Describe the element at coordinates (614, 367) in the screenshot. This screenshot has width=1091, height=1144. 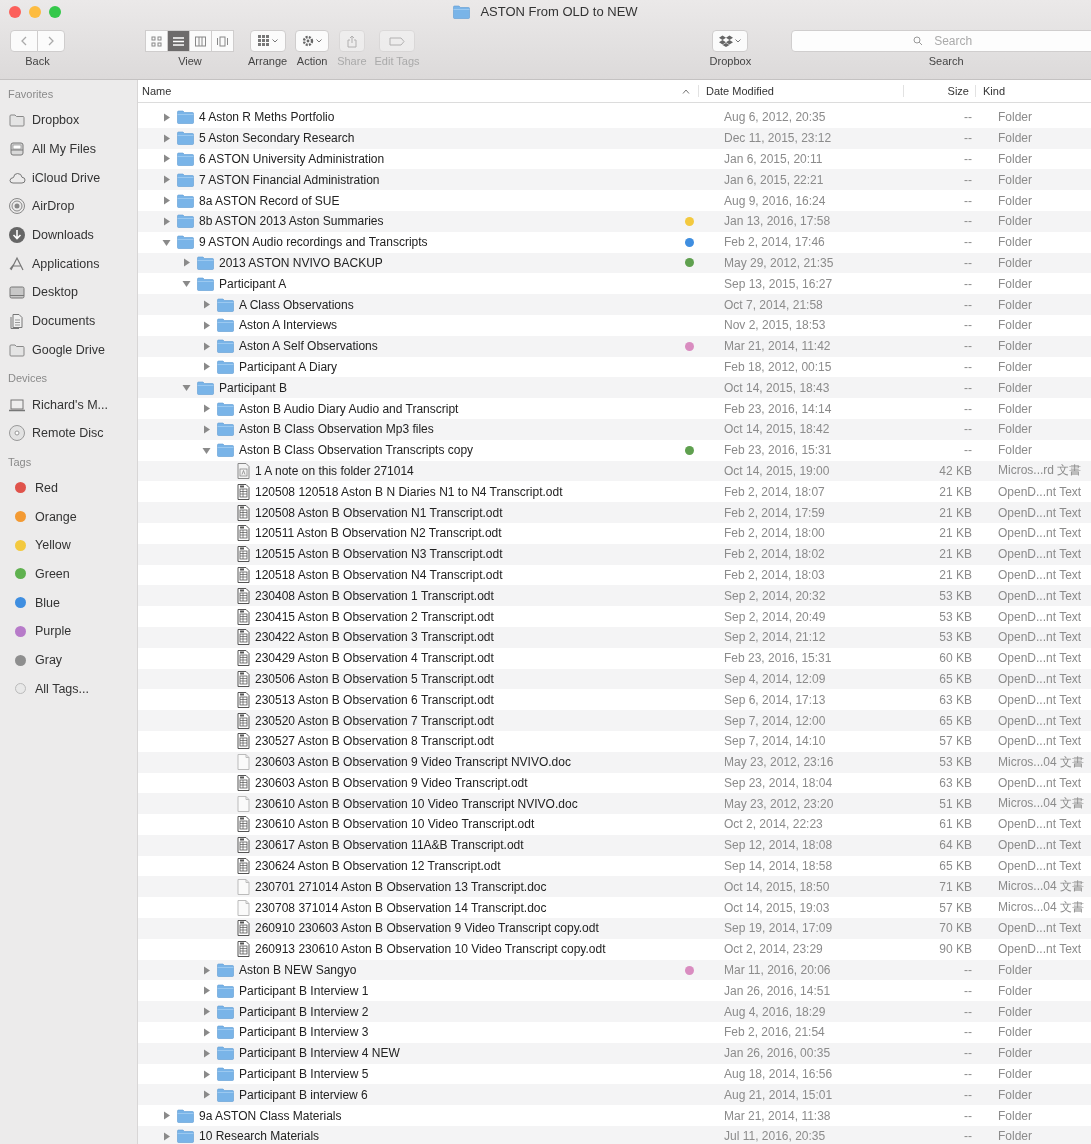
I see `file-row: Participant A Diary Feb 18, 2012, 00:15 -- Folder` at that location.